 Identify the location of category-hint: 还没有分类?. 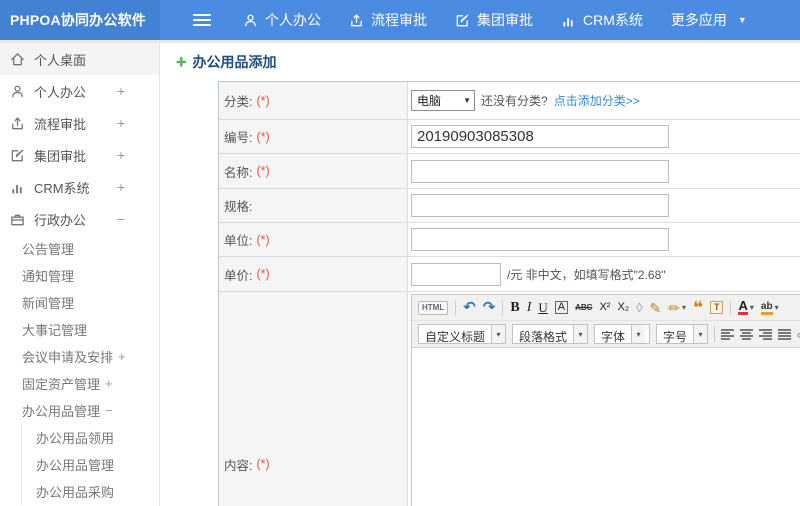
(514, 101).